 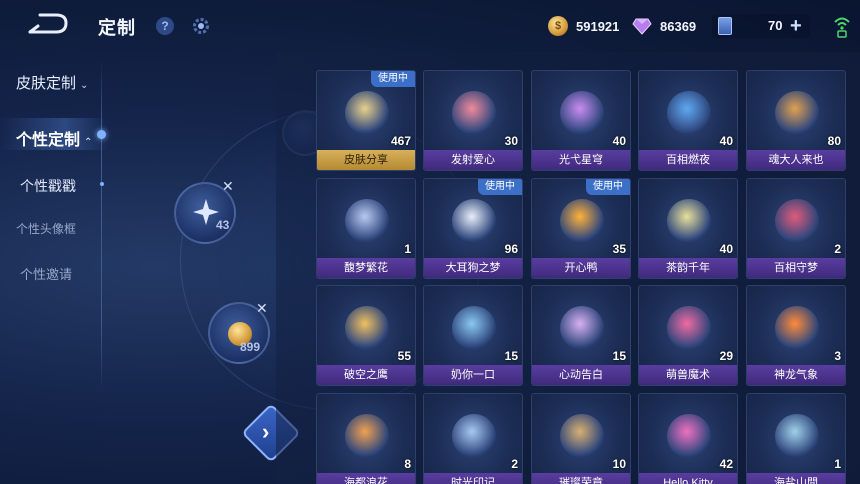 What do you see at coordinates (250, 347) in the screenshot?
I see `slot-count: 899` at bounding box center [250, 347].